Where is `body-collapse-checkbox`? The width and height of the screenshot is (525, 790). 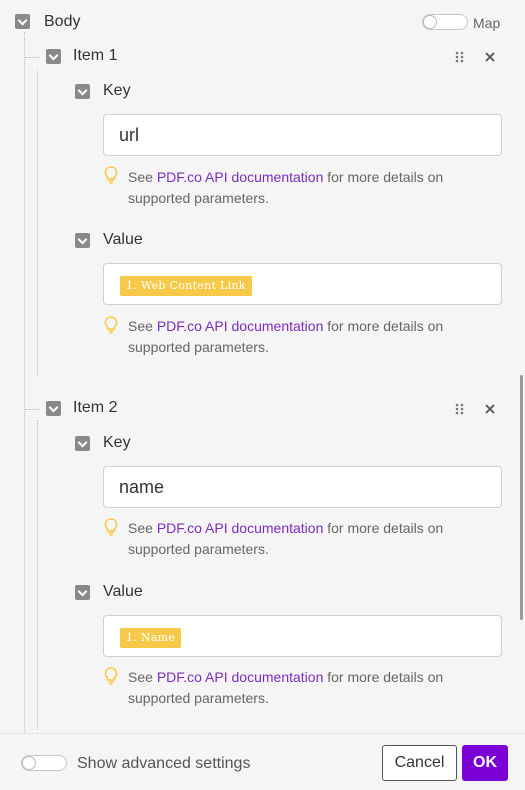
body-collapse-checkbox is located at coordinates (22, 21).